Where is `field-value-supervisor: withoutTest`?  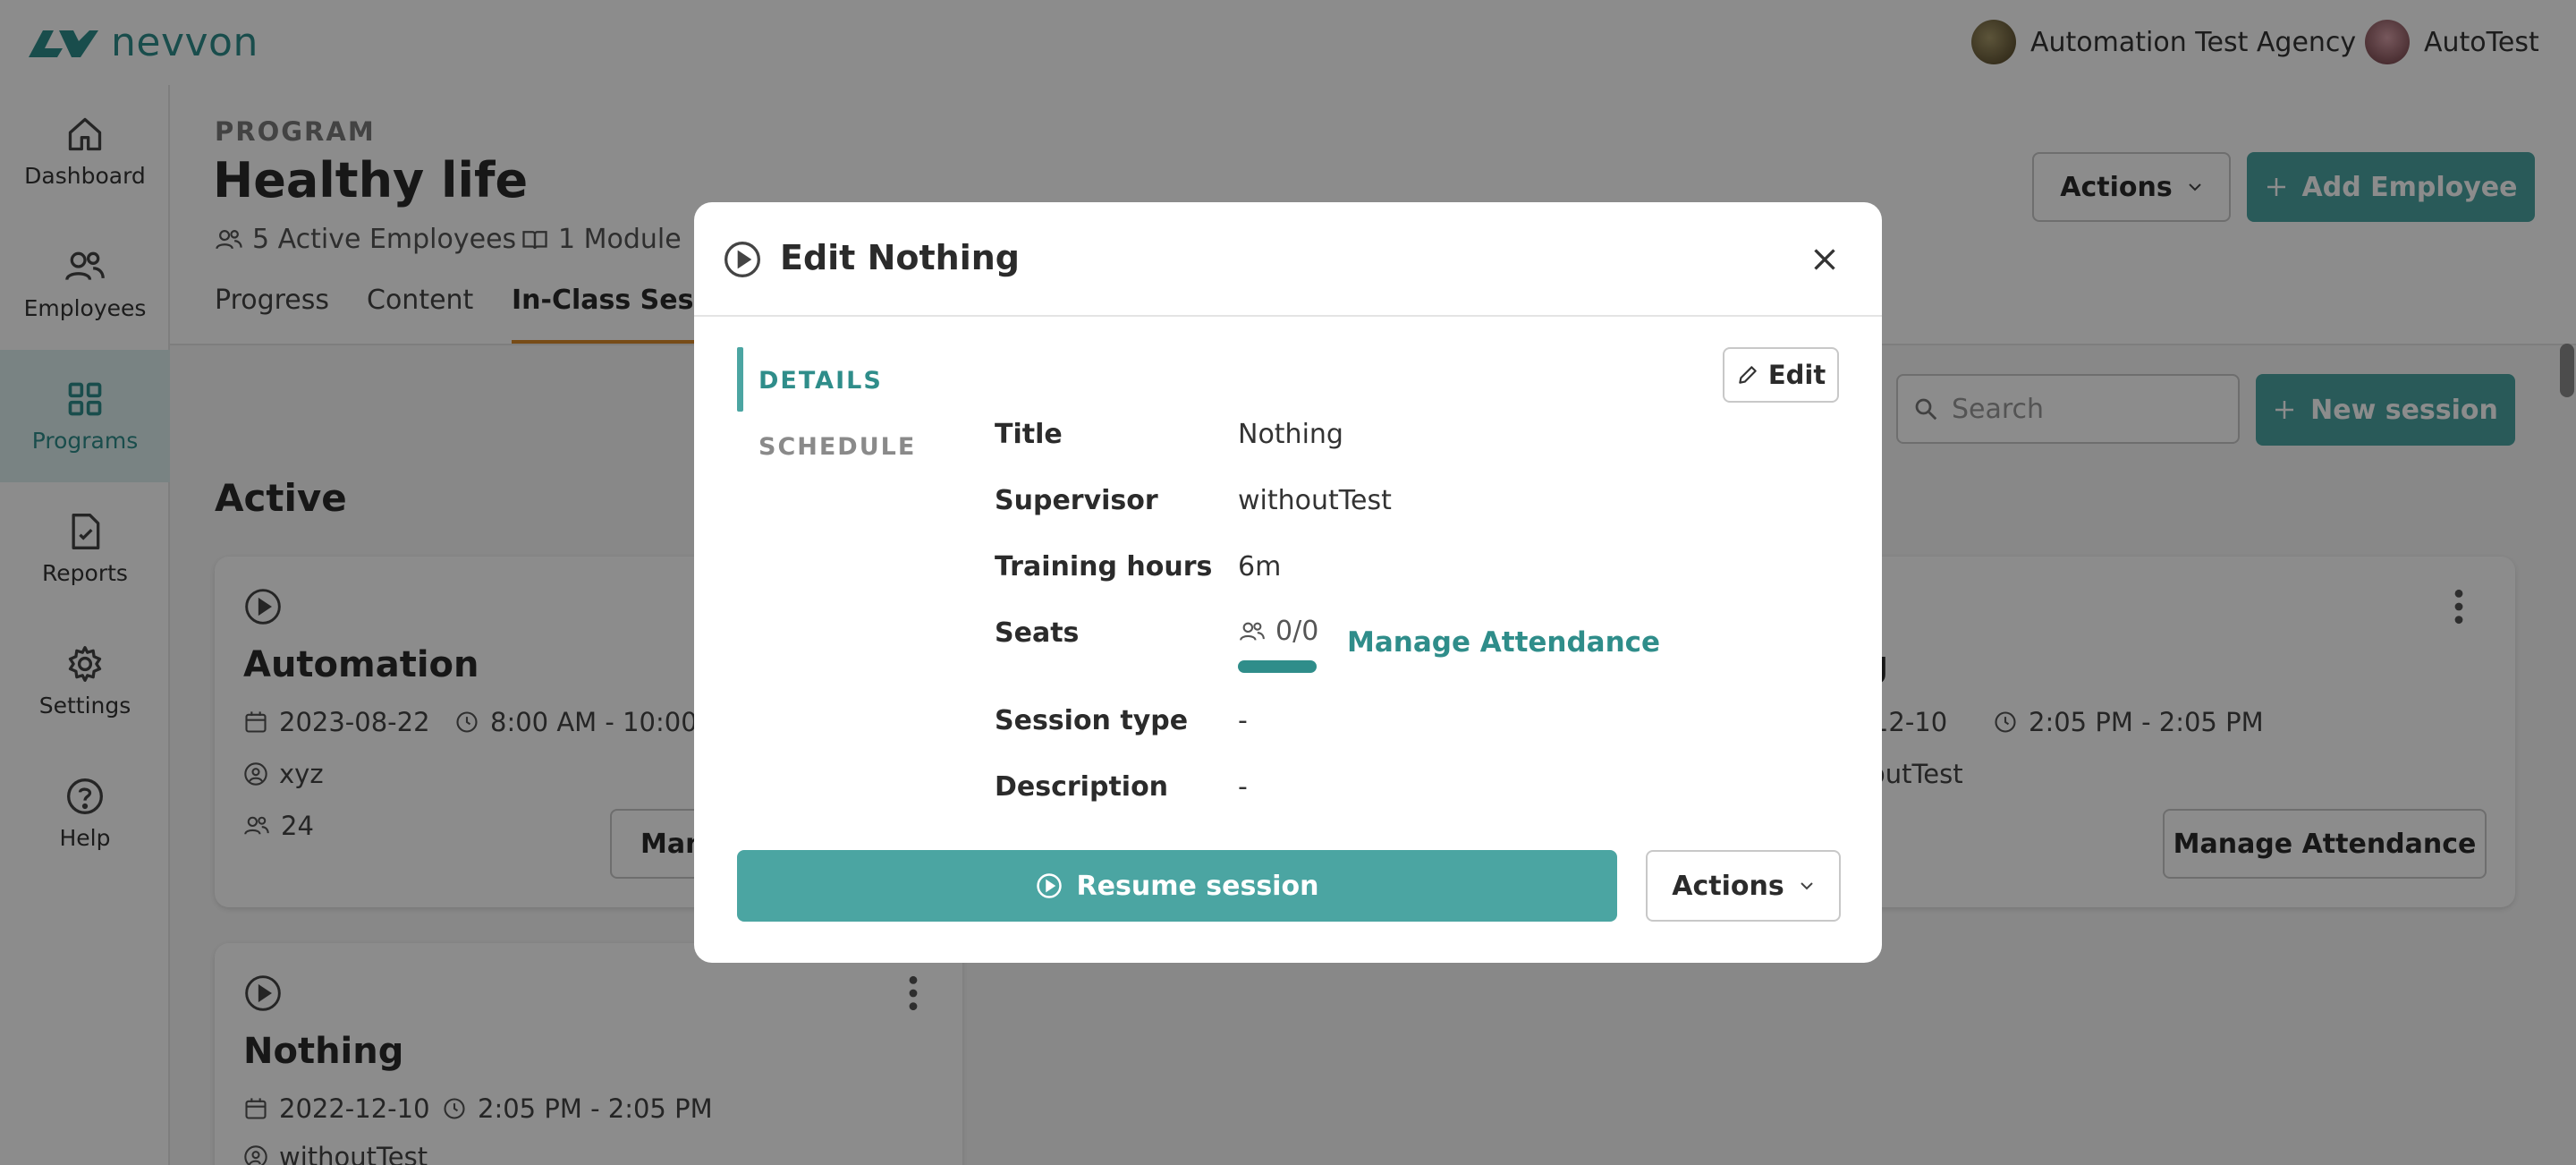
field-value-supervisor: withoutTest is located at coordinates (1315, 500).